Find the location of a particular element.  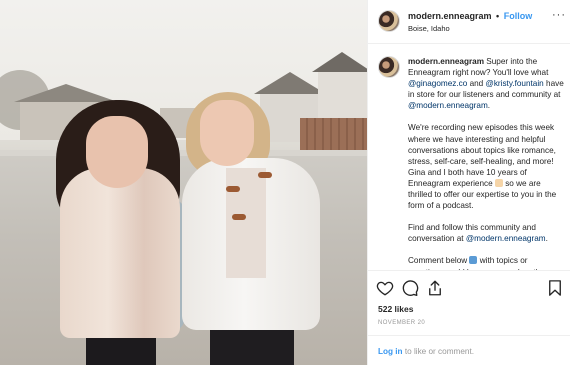

bookmark-icon is located at coordinates (555, 288).